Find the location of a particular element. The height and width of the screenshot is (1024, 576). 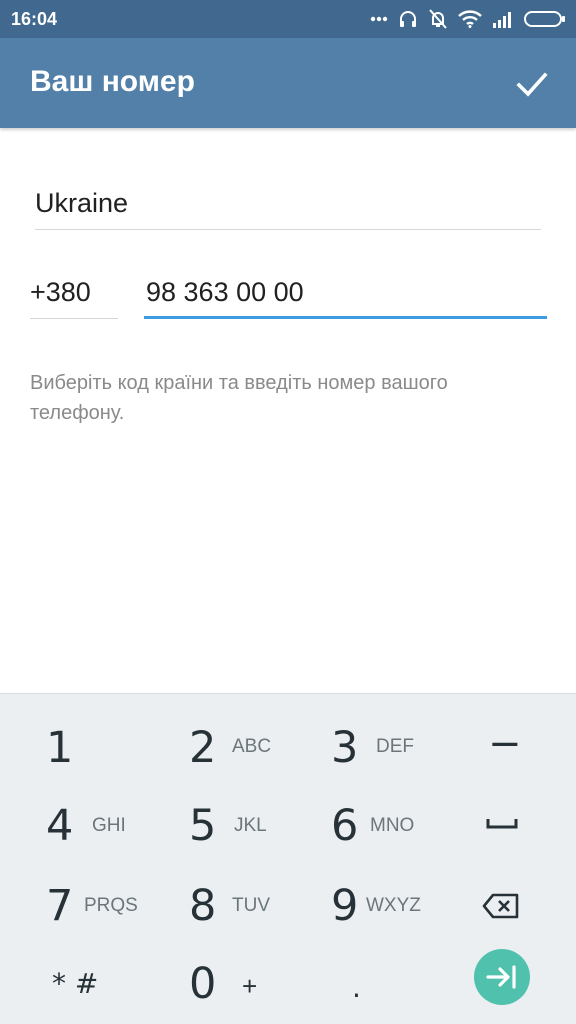

key-letters: MNO is located at coordinates (392, 825).